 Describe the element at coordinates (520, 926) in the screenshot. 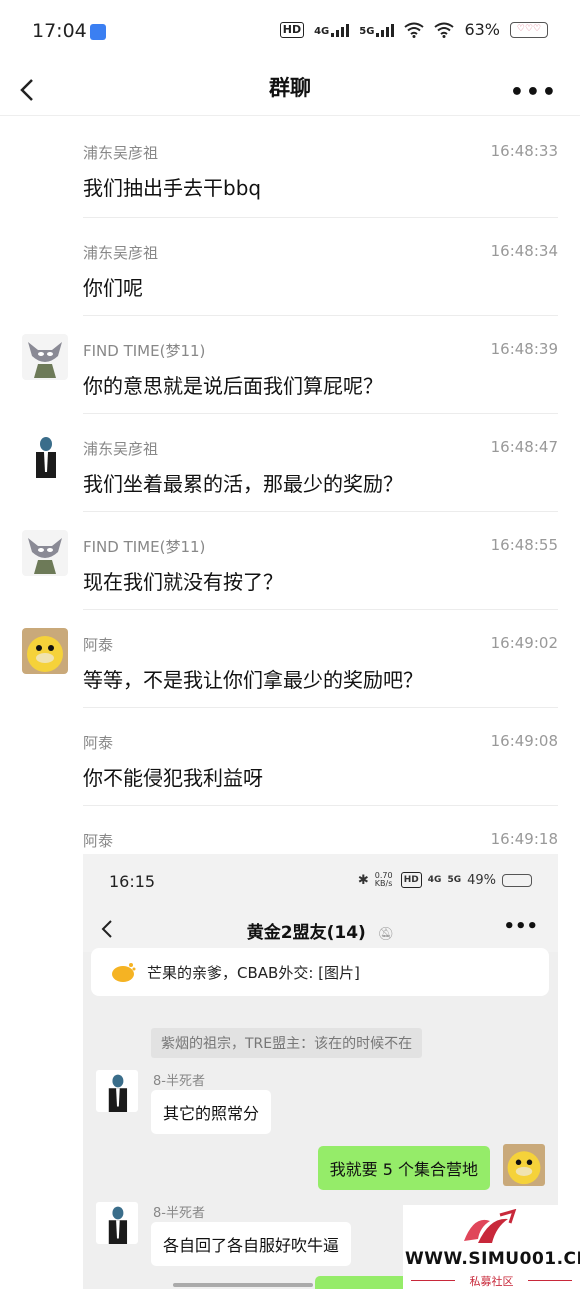

I see `embedded-more-icon: •••` at that location.